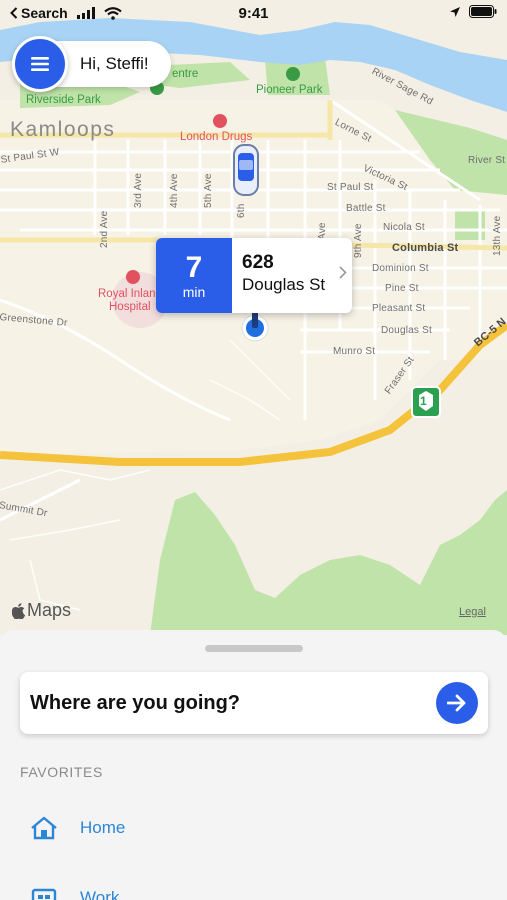 Image resolution: width=507 pixels, height=900 pixels. What do you see at coordinates (74, 889) in the screenshot?
I see `favorite-item-work: Work` at bounding box center [74, 889].